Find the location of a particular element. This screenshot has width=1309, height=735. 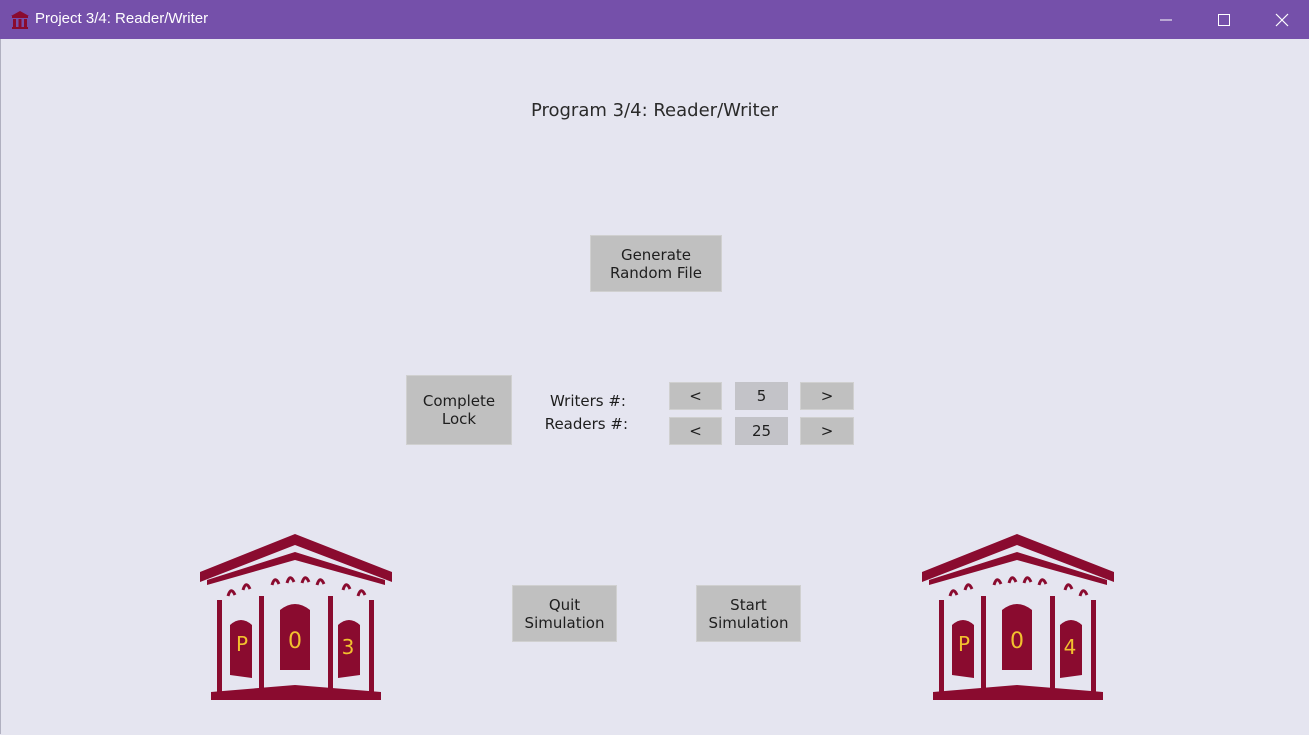

maximize-button is located at coordinates (1224, 19).